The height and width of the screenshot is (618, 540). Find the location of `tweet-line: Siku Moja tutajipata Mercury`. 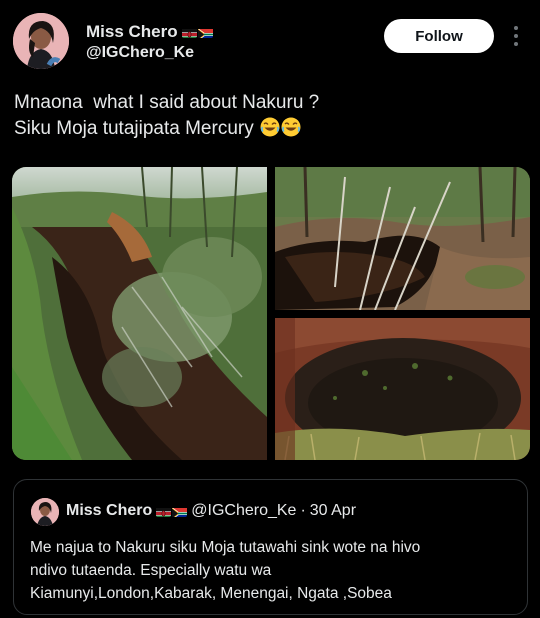

tweet-line: Siku Moja tutajipata Mercury is located at coordinates (134, 128).